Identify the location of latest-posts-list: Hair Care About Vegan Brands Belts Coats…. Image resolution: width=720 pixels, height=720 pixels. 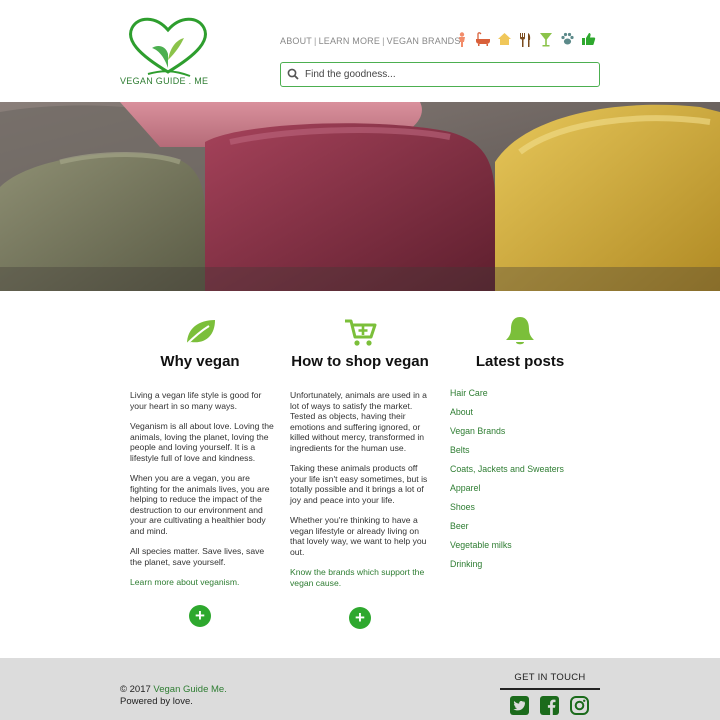
(507, 483).